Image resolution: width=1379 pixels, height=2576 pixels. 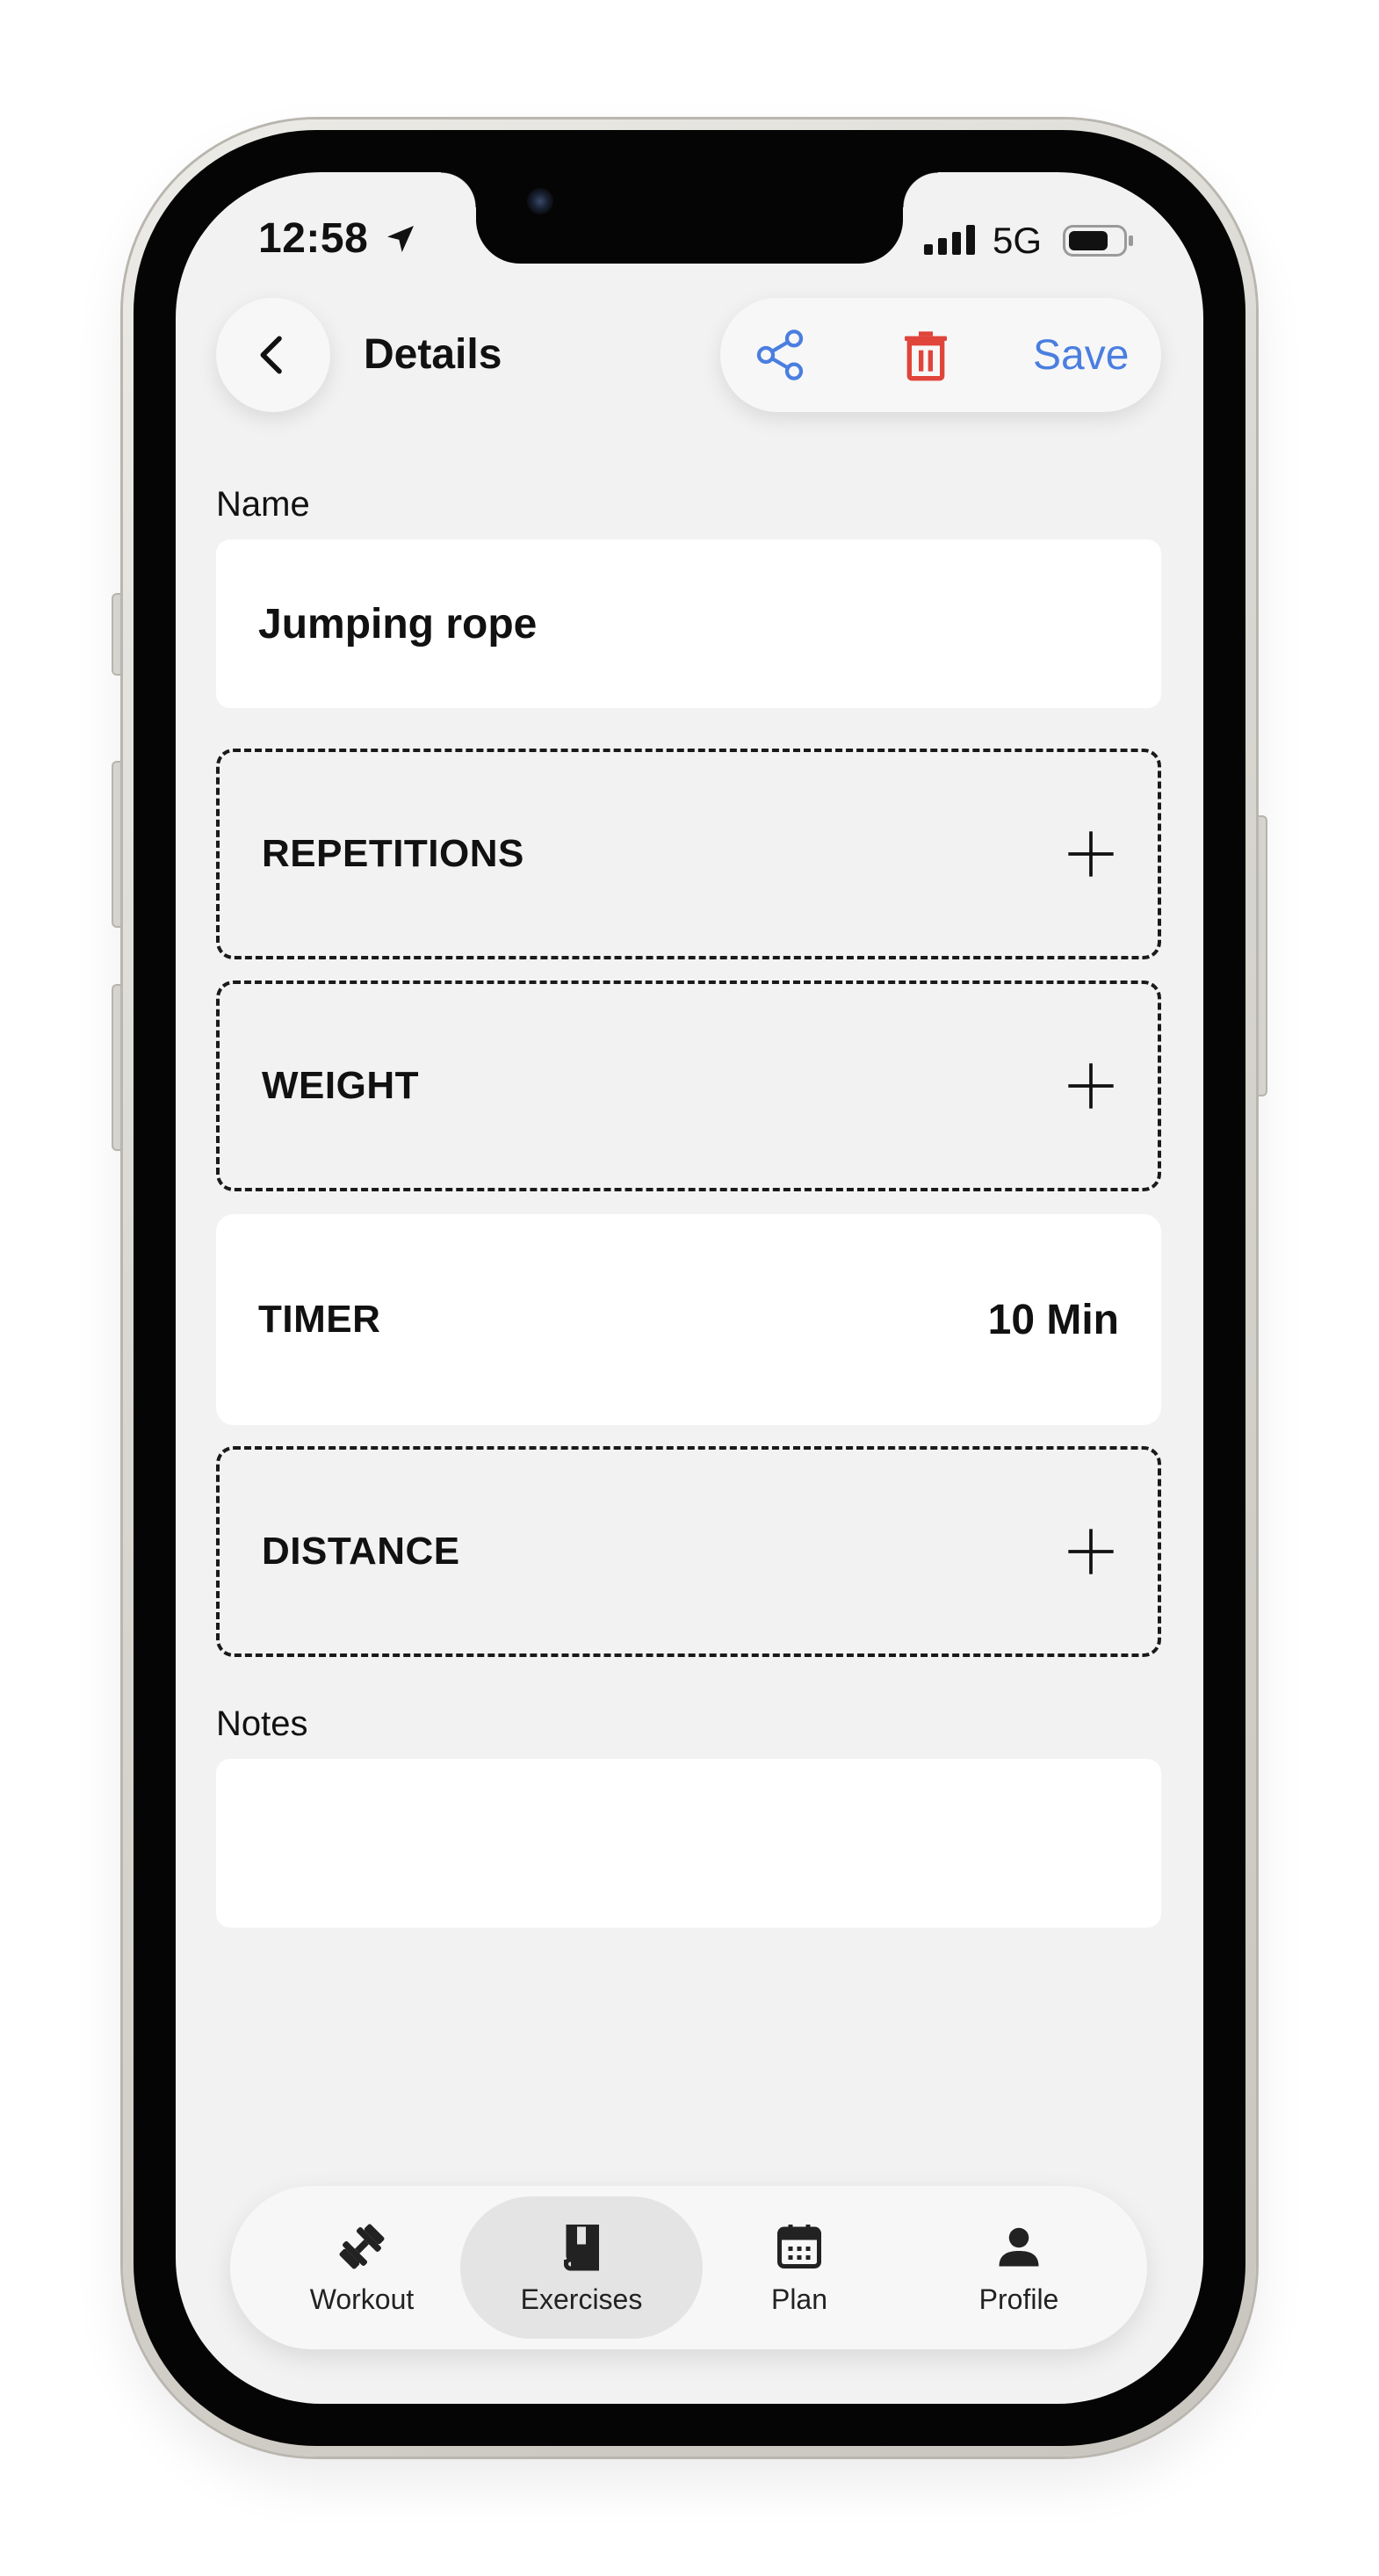 I want to click on calendar-icon, so click(x=799, y=2246).